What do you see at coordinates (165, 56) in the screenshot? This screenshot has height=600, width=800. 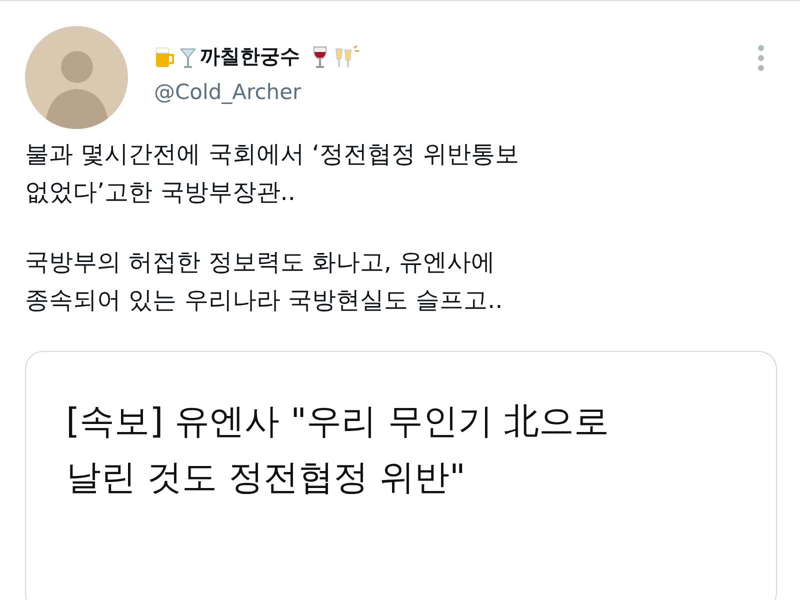 I see `beer-mug-icon` at bounding box center [165, 56].